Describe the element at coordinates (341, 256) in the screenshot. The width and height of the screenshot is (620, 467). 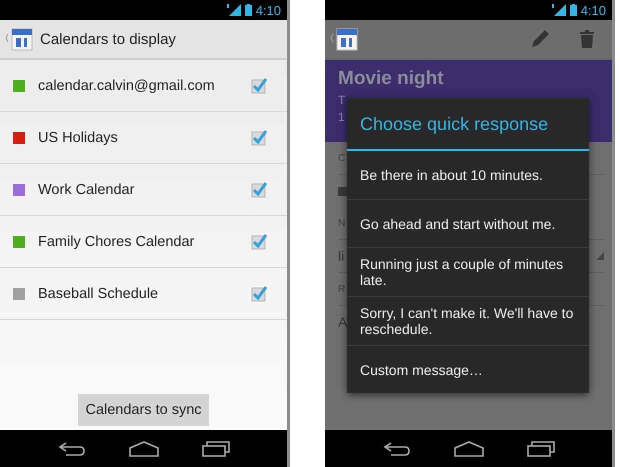
I see `guest-name: li` at that location.